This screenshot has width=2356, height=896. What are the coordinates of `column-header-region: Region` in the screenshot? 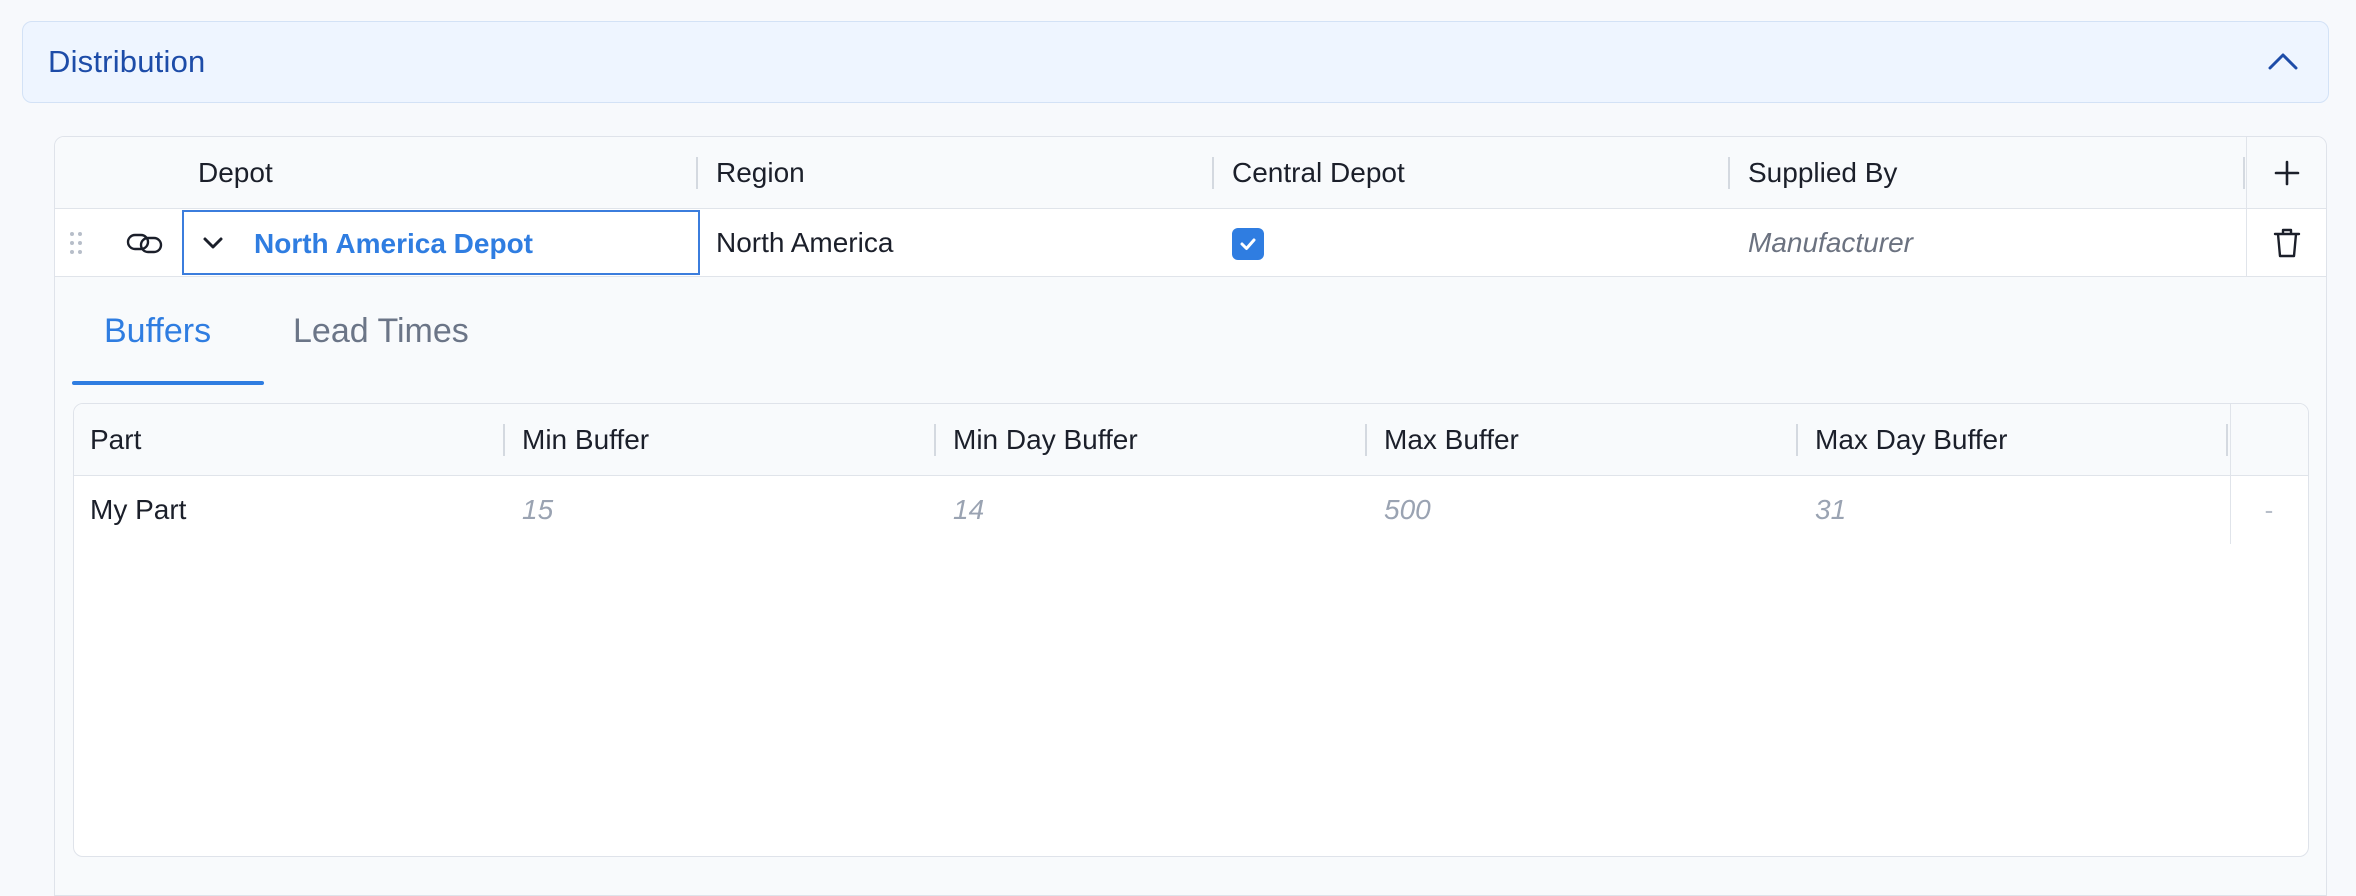 It's located at (760, 173).